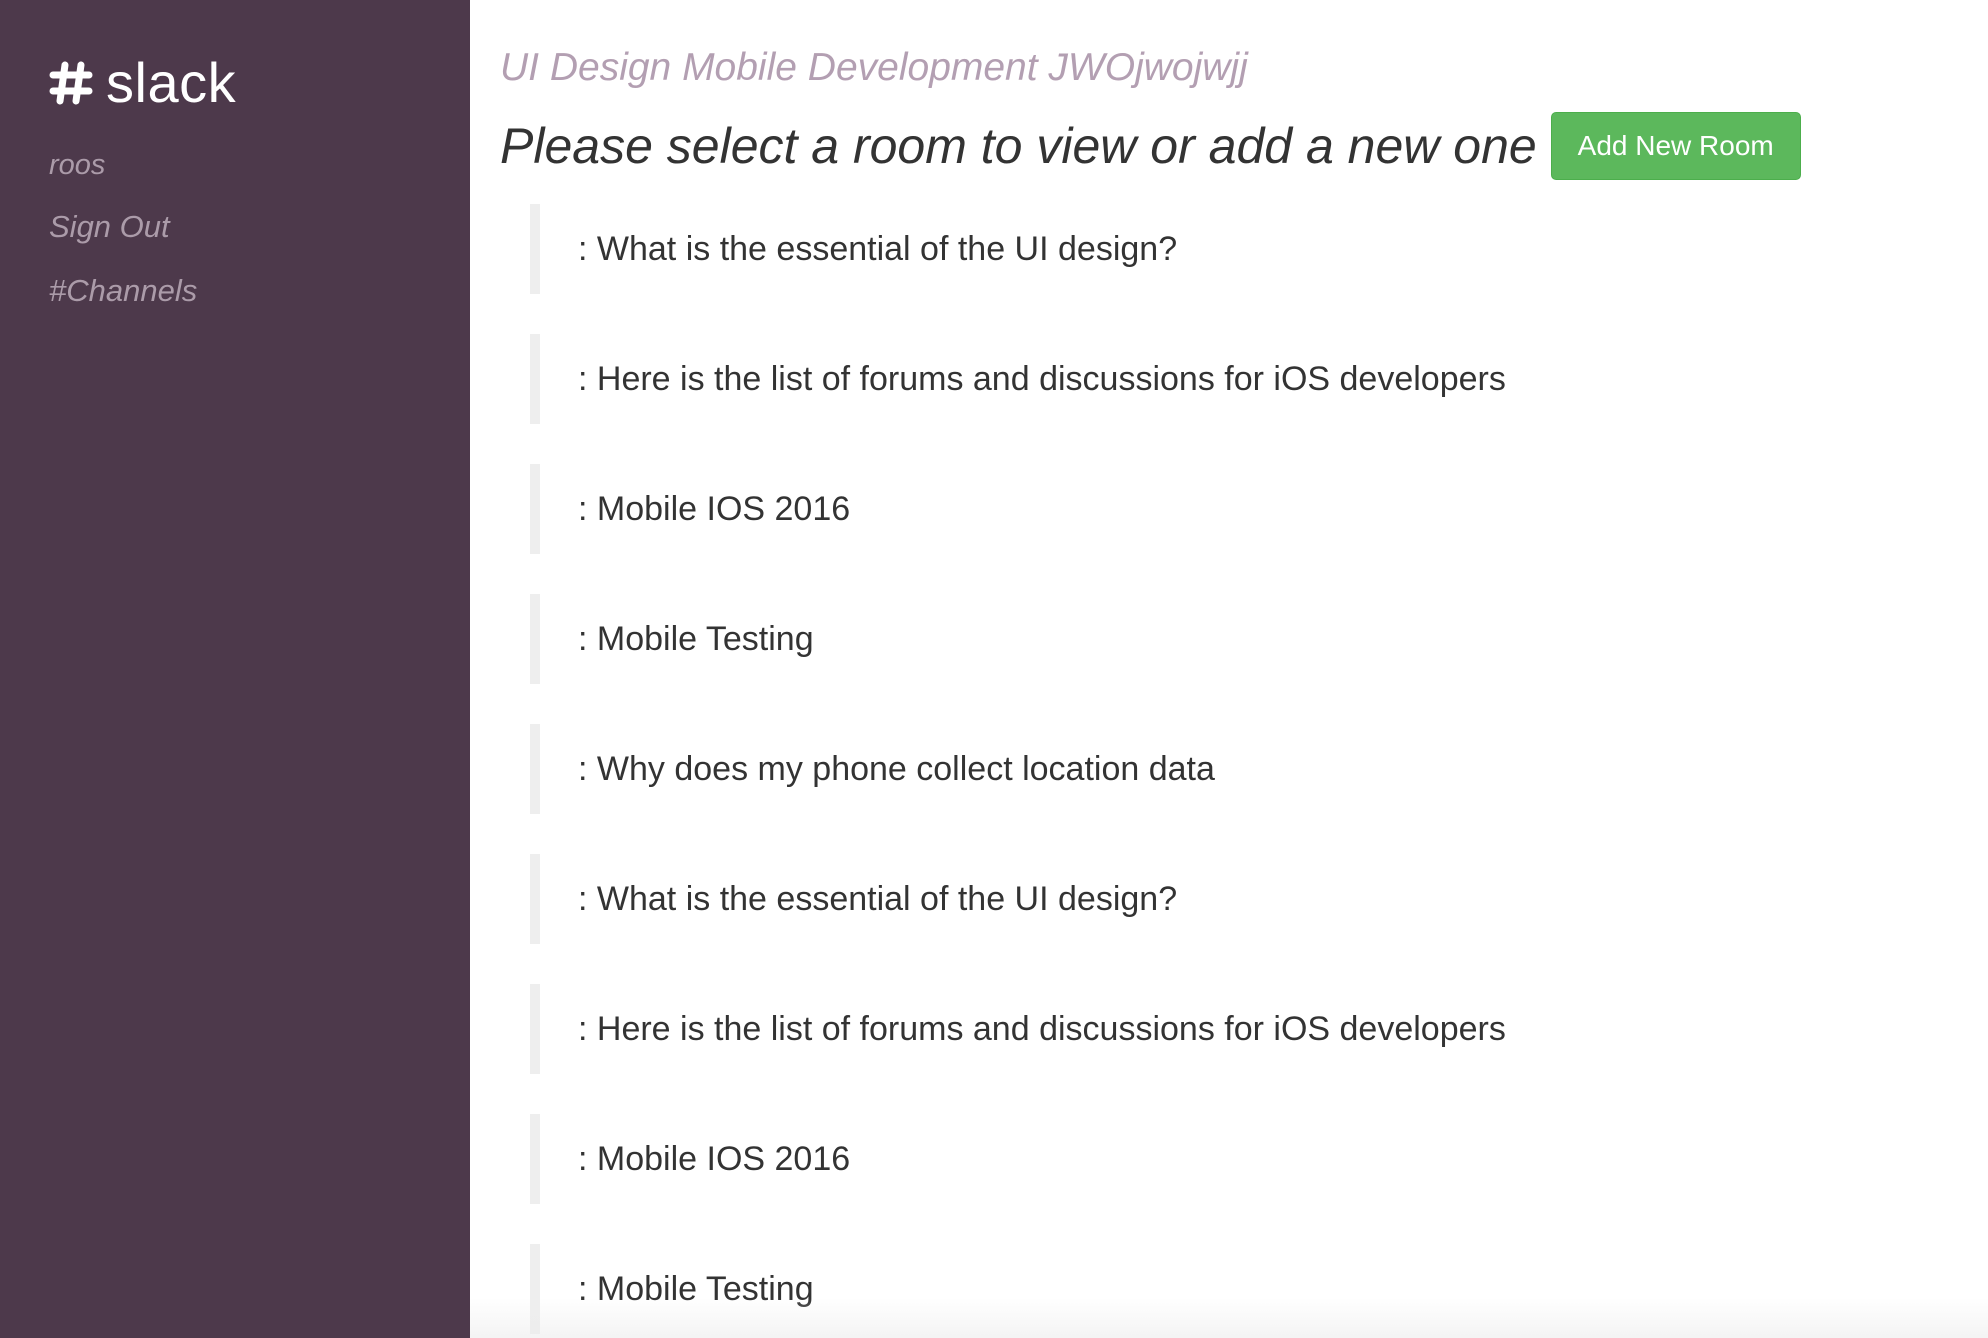 The image size is (1988, 1338). I want to click on room-item: : Mobile Testing, so click(1130, 639).